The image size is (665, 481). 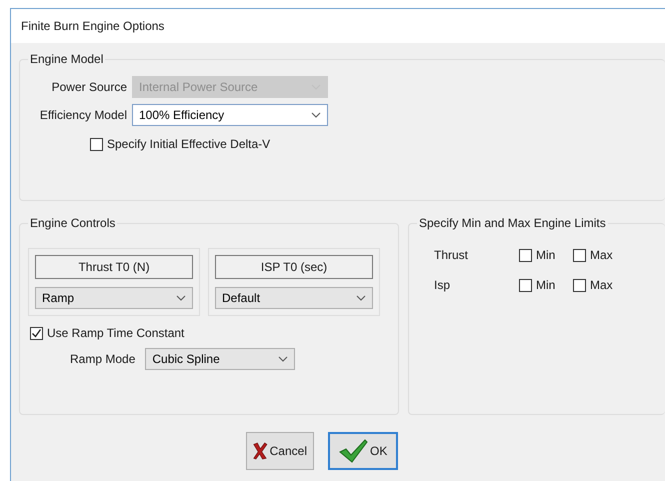 I want to click on group-legend: Engine Controls, so click(x=73, y=223).